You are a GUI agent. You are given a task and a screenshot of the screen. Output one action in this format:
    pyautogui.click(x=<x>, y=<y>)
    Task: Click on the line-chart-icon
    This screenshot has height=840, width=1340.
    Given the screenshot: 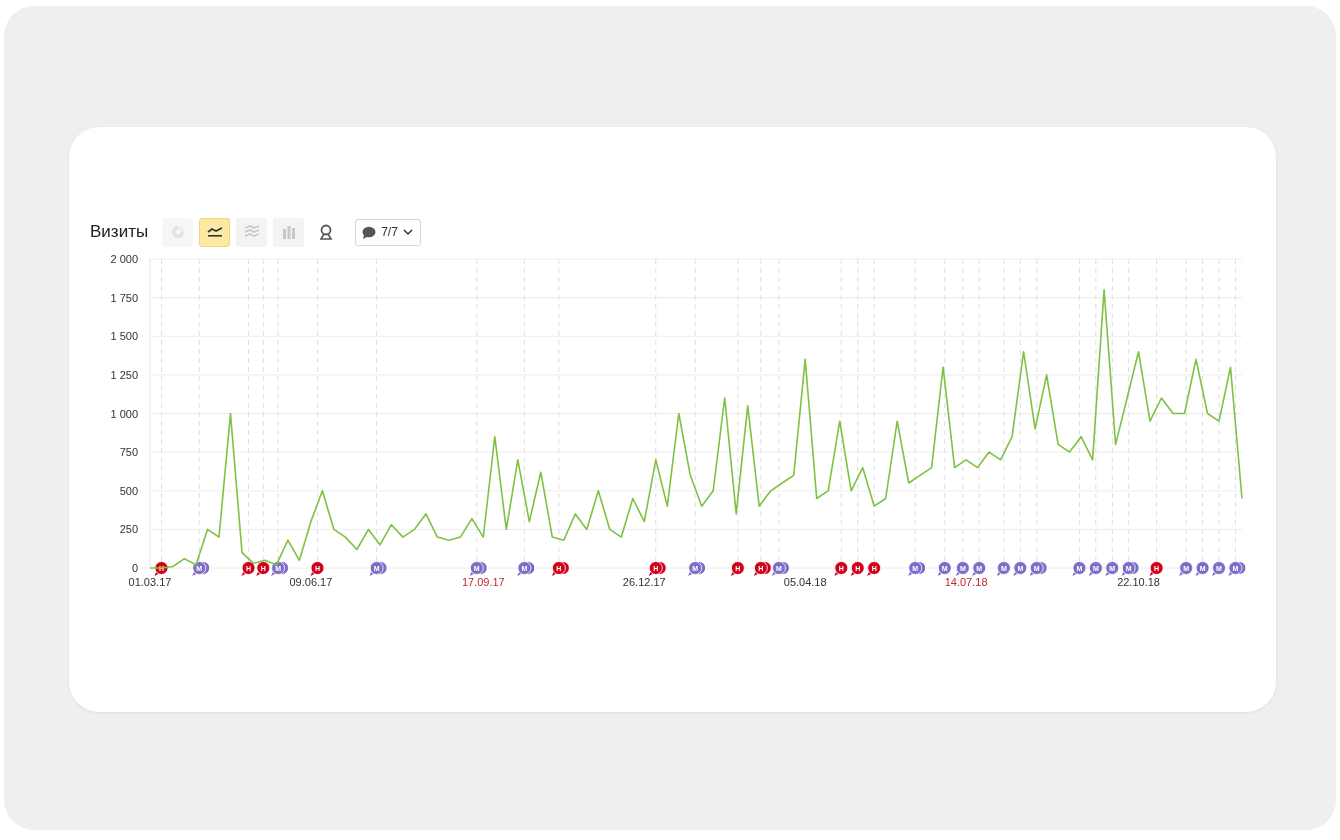 What is the action you would take?
    pyautogui.click(x=214, y=232)
    